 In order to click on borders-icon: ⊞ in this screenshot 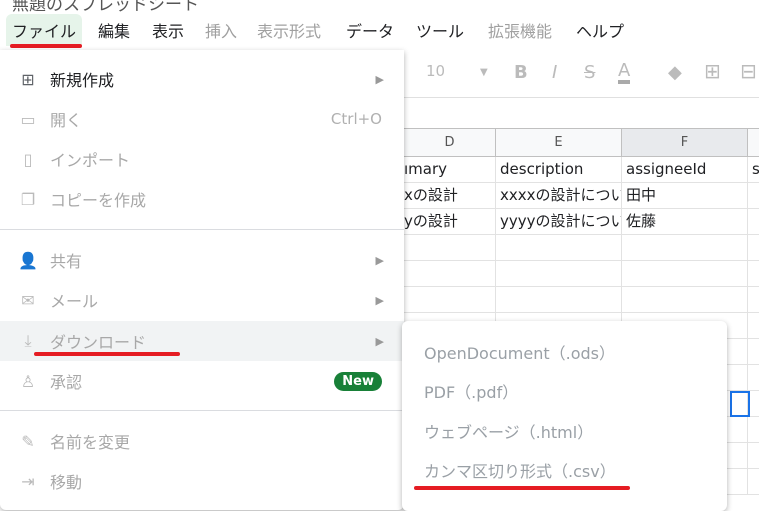, I will do `click(712, 71)`.